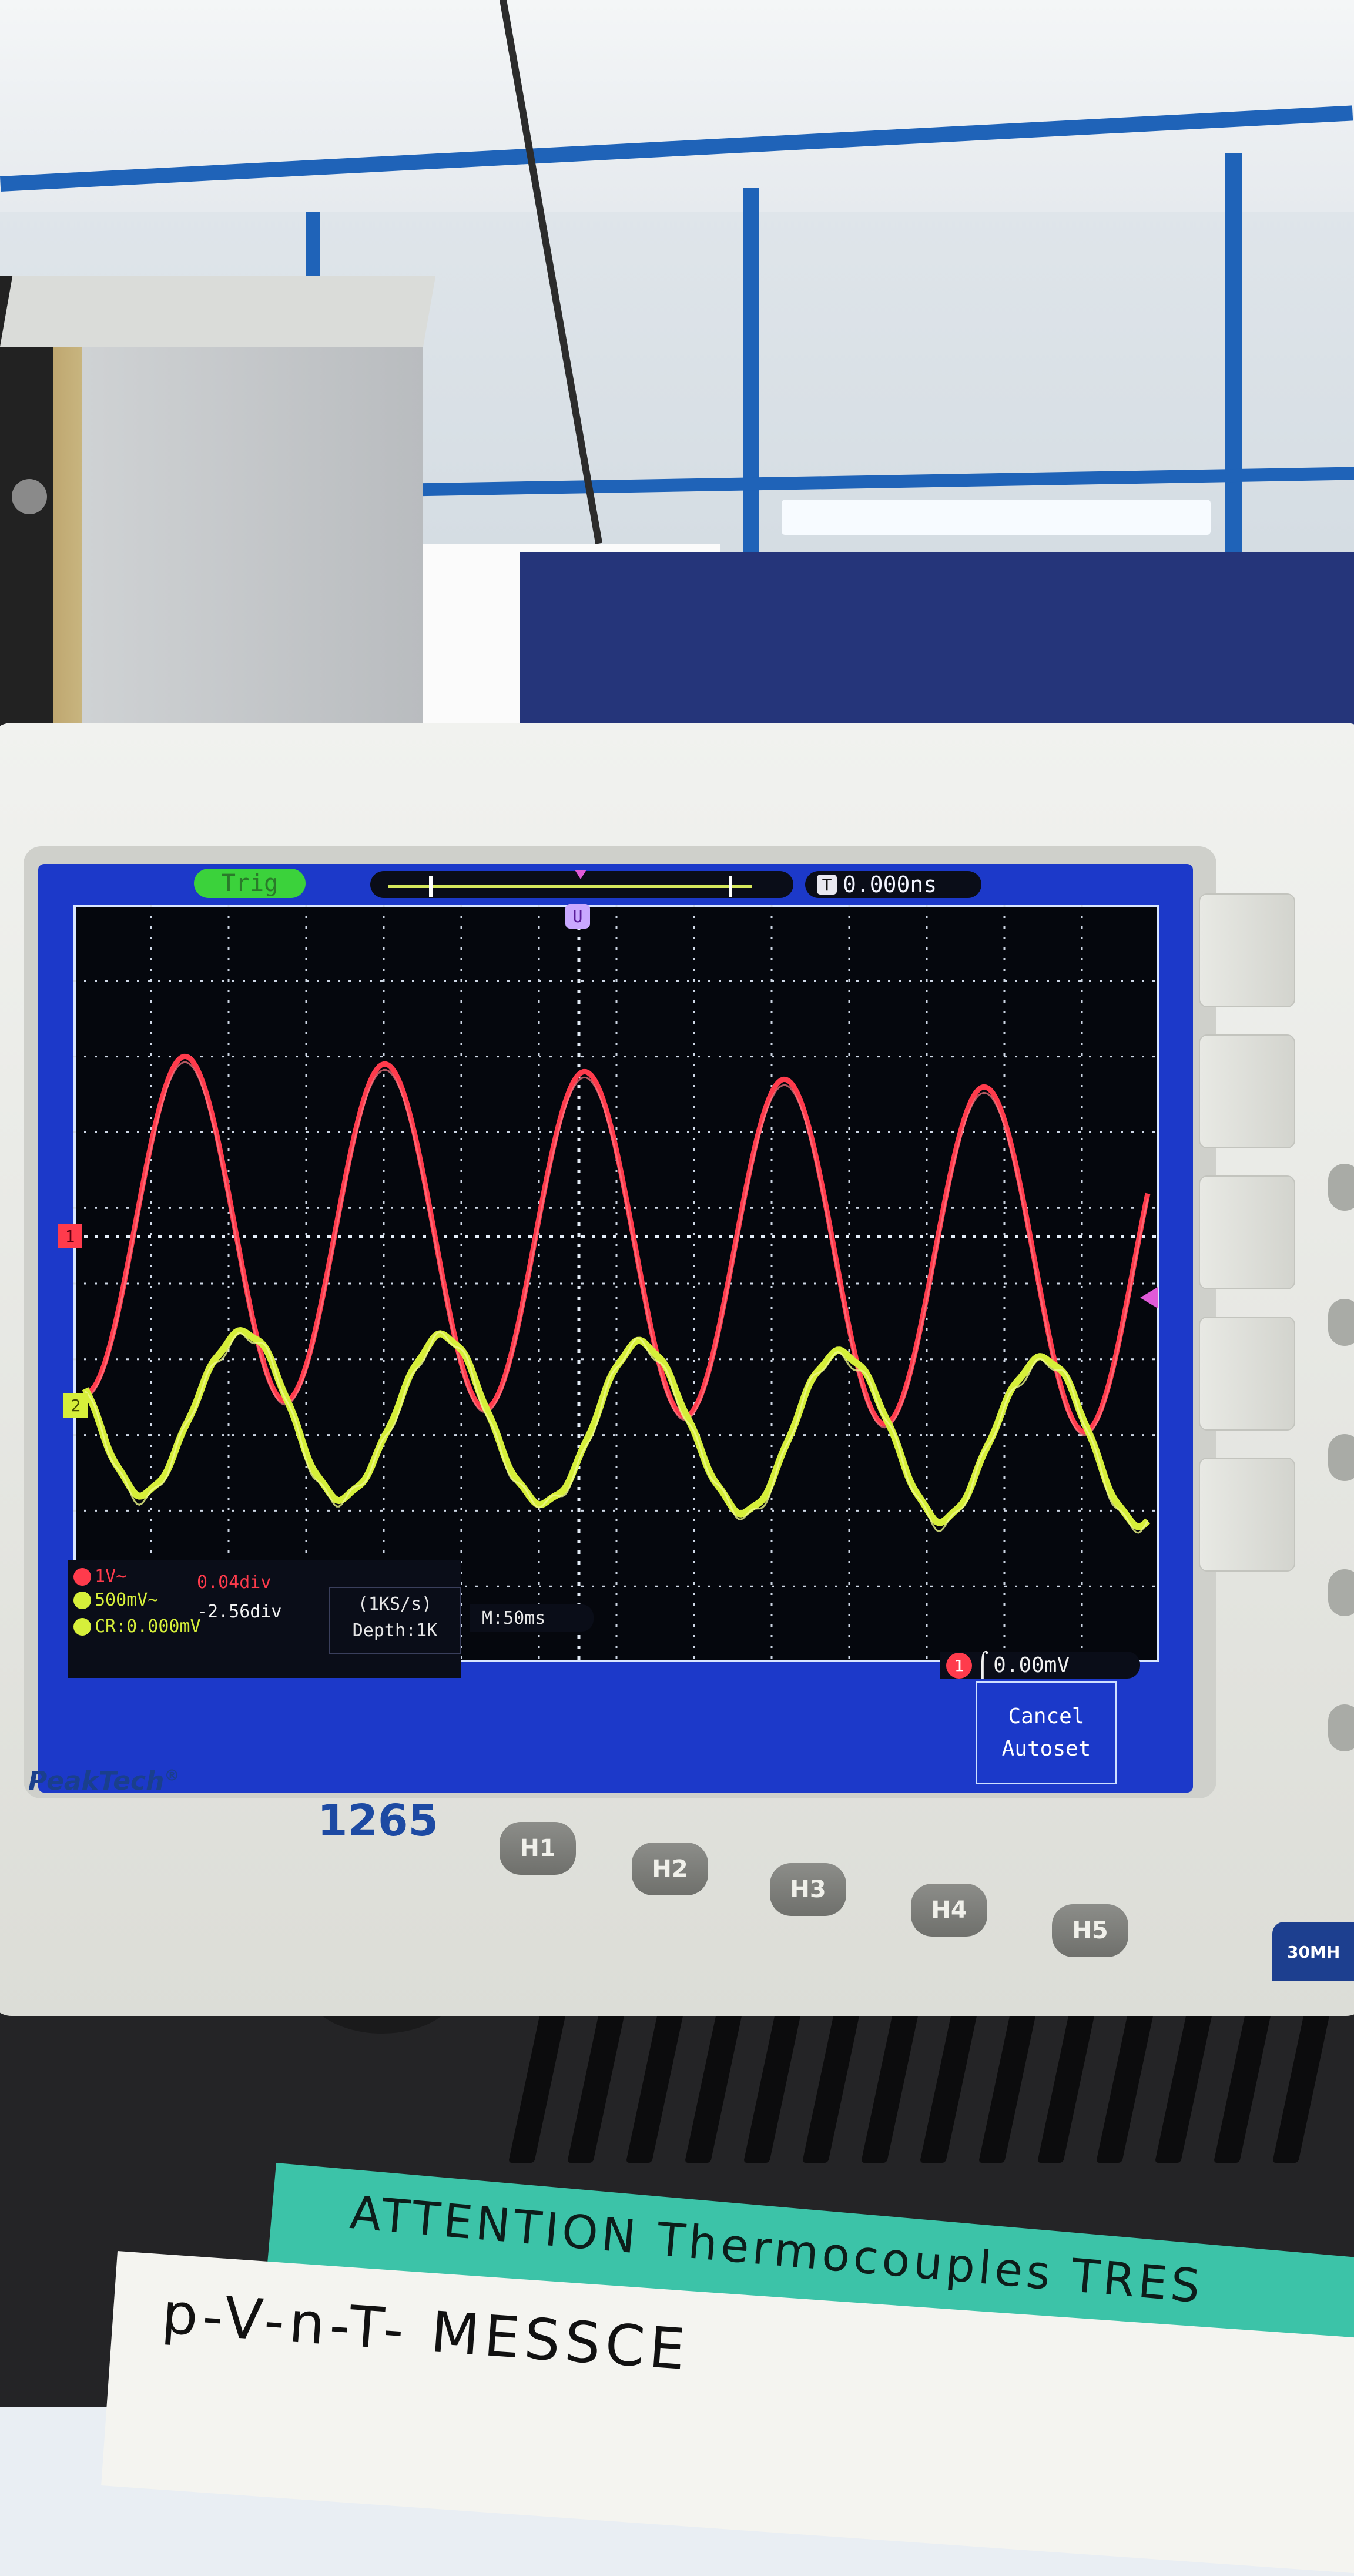 The height and width of the screenshot is (2576, 1354). Describe the element at coordinates (431, 886) in the screenshot. I see `window-left-edge` at that location.